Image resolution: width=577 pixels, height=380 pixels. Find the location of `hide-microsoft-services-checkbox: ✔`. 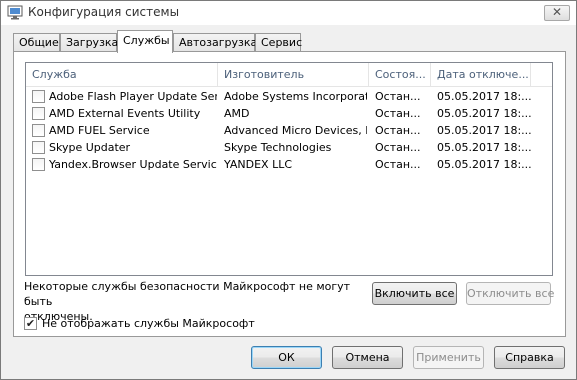

hide-microsoft-services-checkbox: ✔ is located at coordinates (30, 323).